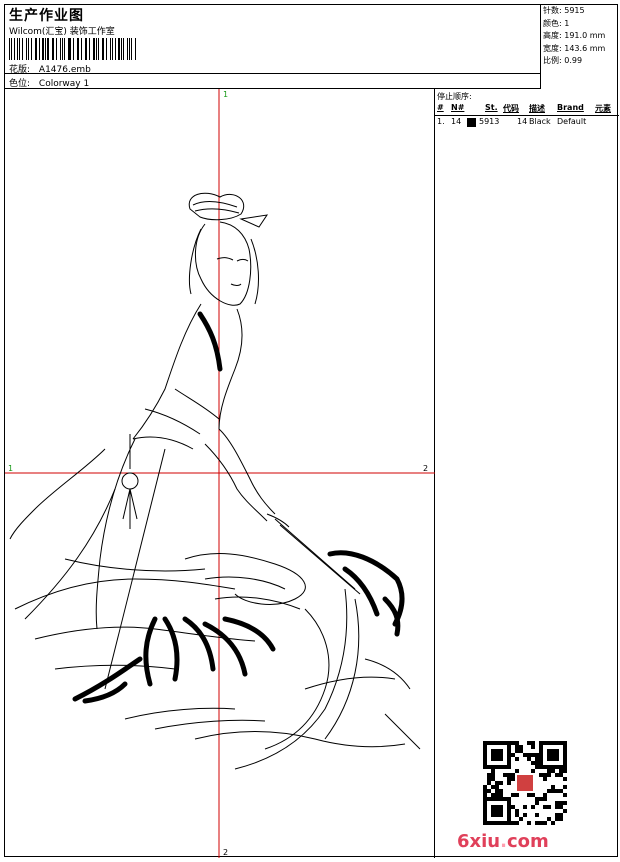 The width and height of the screenshot is (620, 862). I want to click on stat-stitches: 针数: 5915, so click(564, 10).